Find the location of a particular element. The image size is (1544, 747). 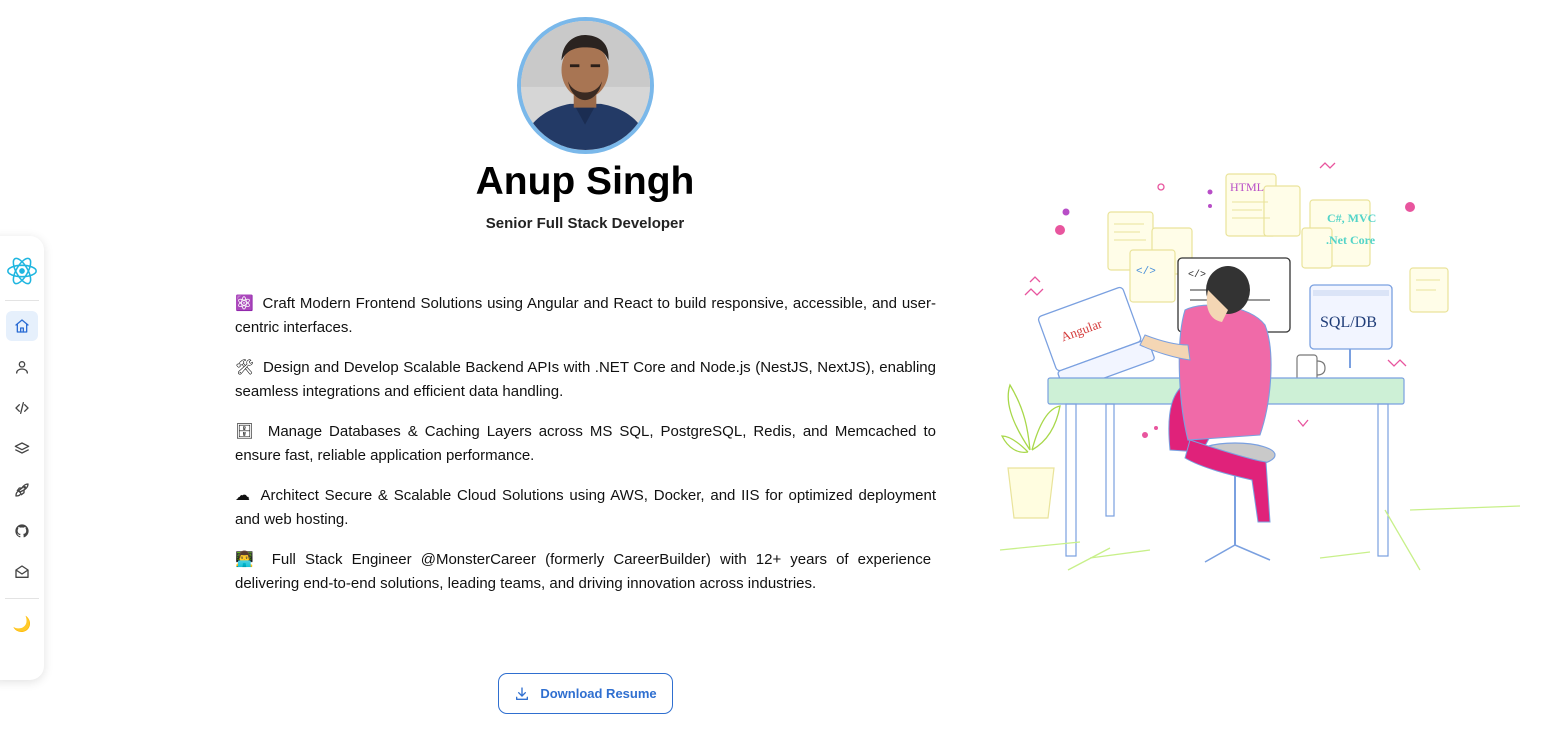

netcore-label: .Net Core is located at coordinates (1351, 240).